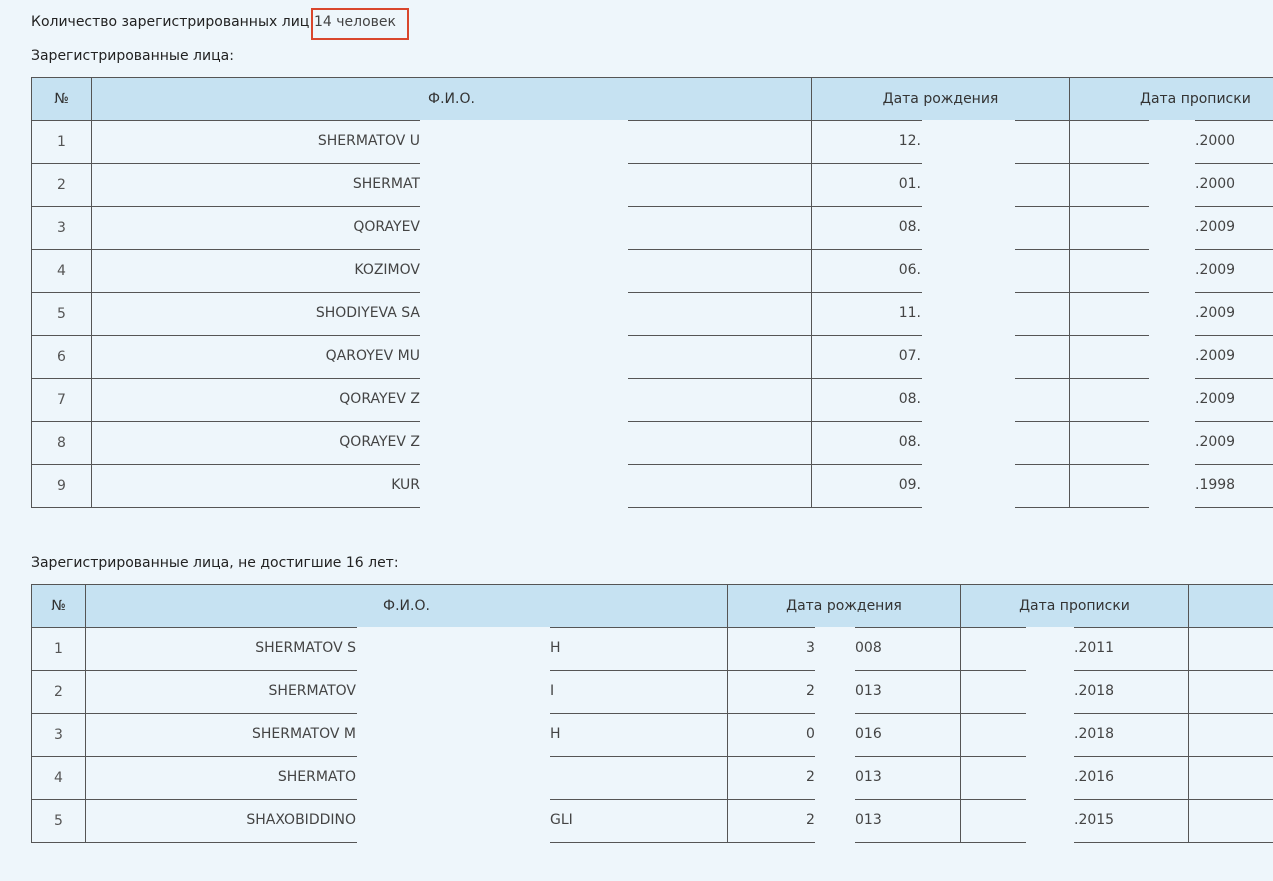 The width and height of the screenshot is (1273, 881). Describe the element at coordinates (1094, 734) in the screenshot. I see `registration-date: .2018` at that location.